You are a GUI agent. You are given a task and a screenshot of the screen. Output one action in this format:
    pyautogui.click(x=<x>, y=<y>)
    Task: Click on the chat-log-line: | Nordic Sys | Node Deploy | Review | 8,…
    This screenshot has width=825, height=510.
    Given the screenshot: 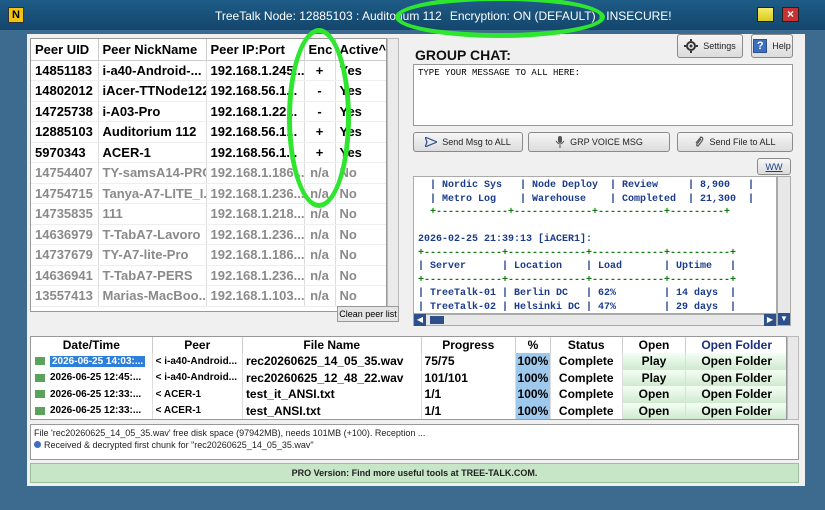 What is the action you would take?
    pyautogui.click(x=586, y=185)
    